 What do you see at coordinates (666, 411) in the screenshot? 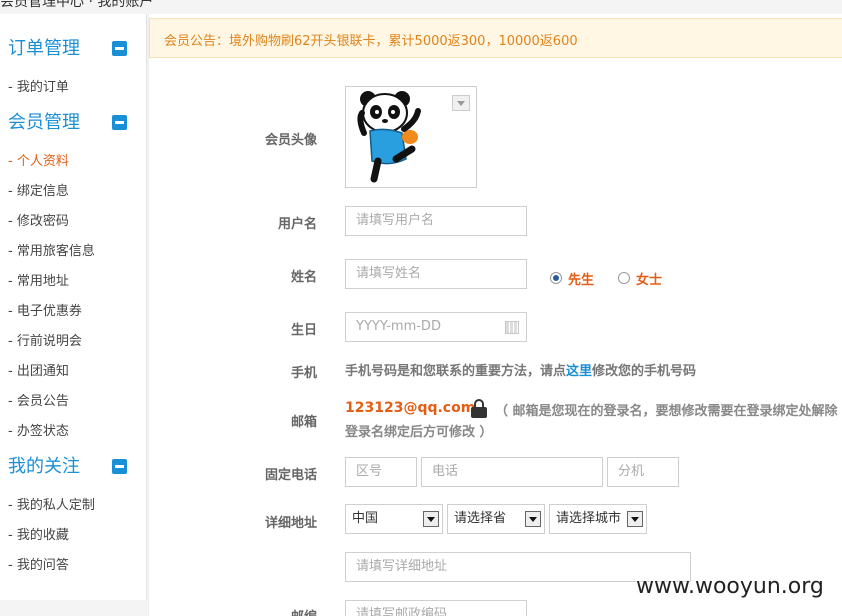
I see `email-note: （ 邮箱是您现在的登录名，要想修改需要在登录绑定处解除` at bounding box center [666, 411].